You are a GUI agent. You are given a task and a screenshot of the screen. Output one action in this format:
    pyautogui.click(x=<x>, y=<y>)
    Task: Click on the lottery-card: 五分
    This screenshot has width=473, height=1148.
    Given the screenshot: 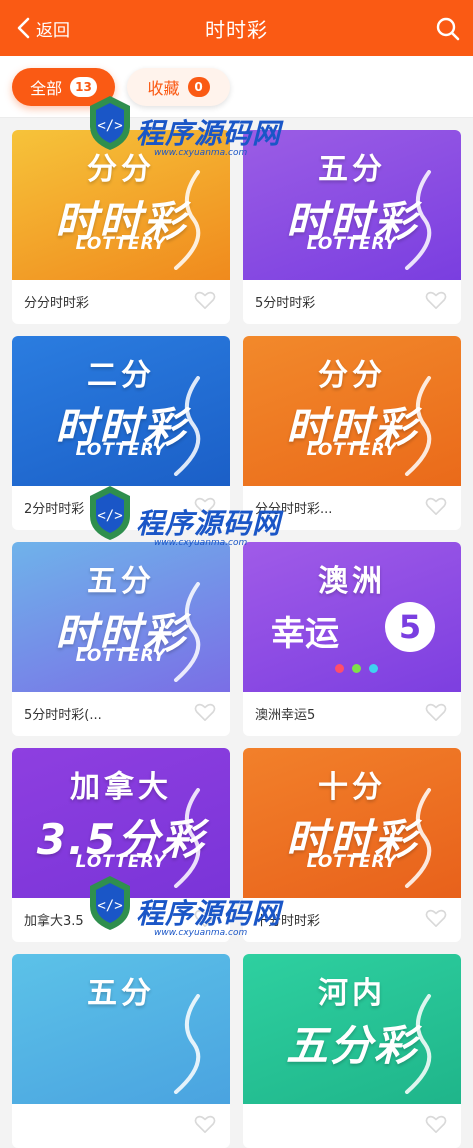 What is the action you would take?
    pyautogui.click(x=121, y=1051)
    